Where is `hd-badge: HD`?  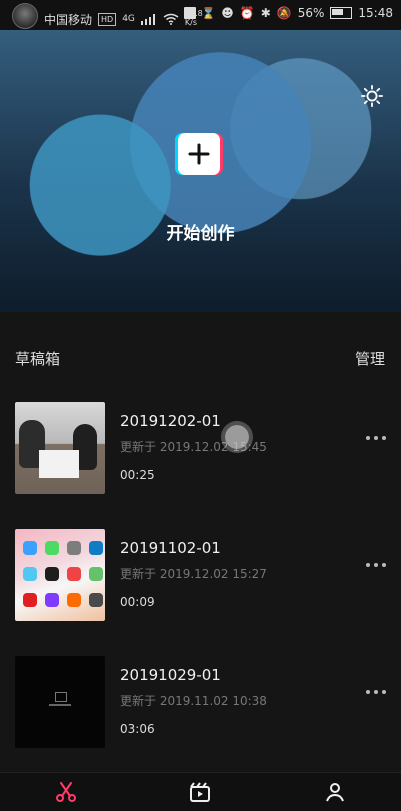 hd-badge: HD is located at coordinates (107, 19).